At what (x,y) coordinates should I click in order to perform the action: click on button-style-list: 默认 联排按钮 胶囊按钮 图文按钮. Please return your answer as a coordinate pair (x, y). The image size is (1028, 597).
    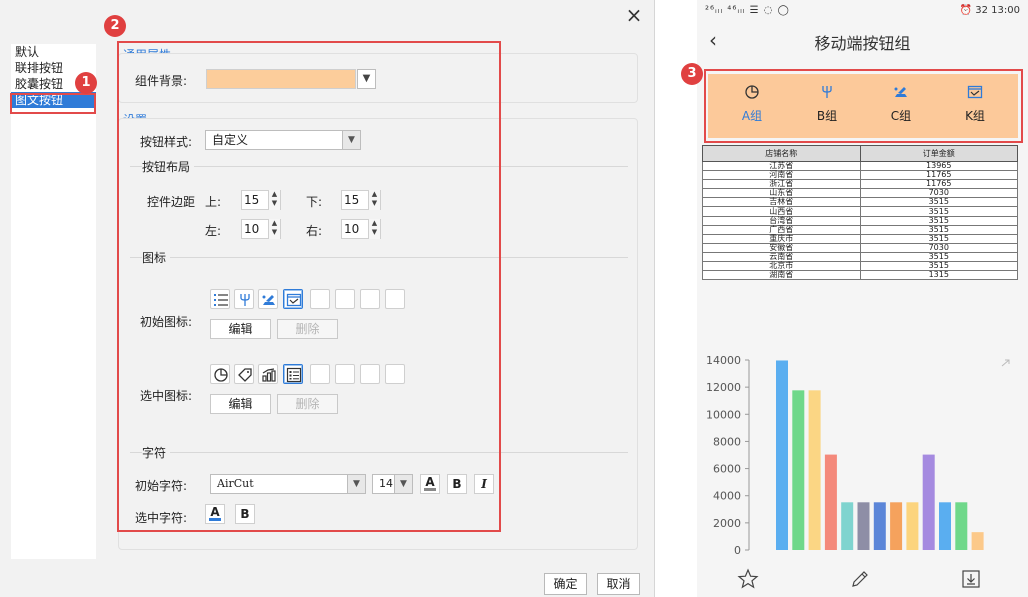
    Looking at the image, I should click on (53, 301).